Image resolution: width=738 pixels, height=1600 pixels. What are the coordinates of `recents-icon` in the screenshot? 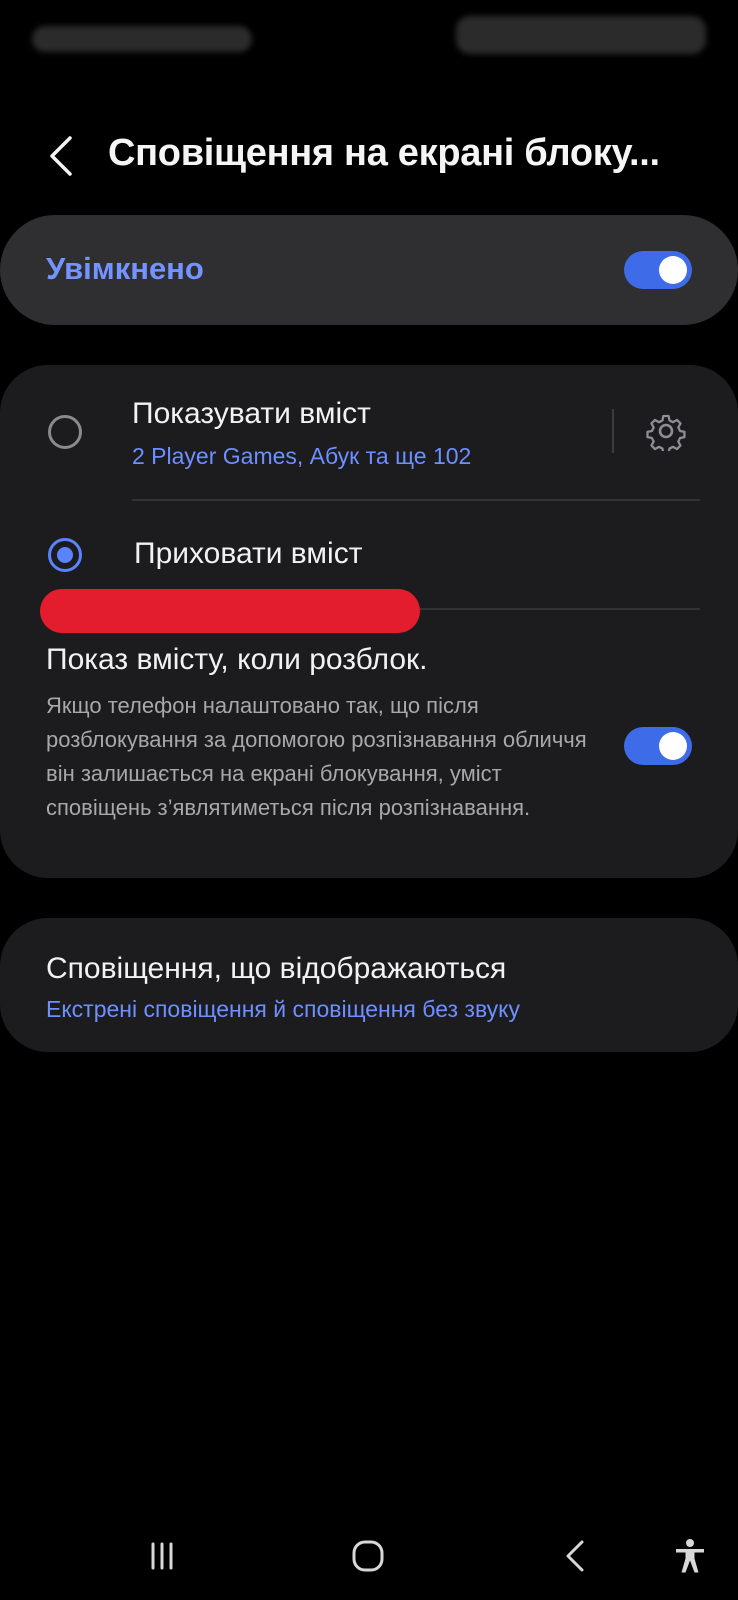 It's located at (162, 1556).